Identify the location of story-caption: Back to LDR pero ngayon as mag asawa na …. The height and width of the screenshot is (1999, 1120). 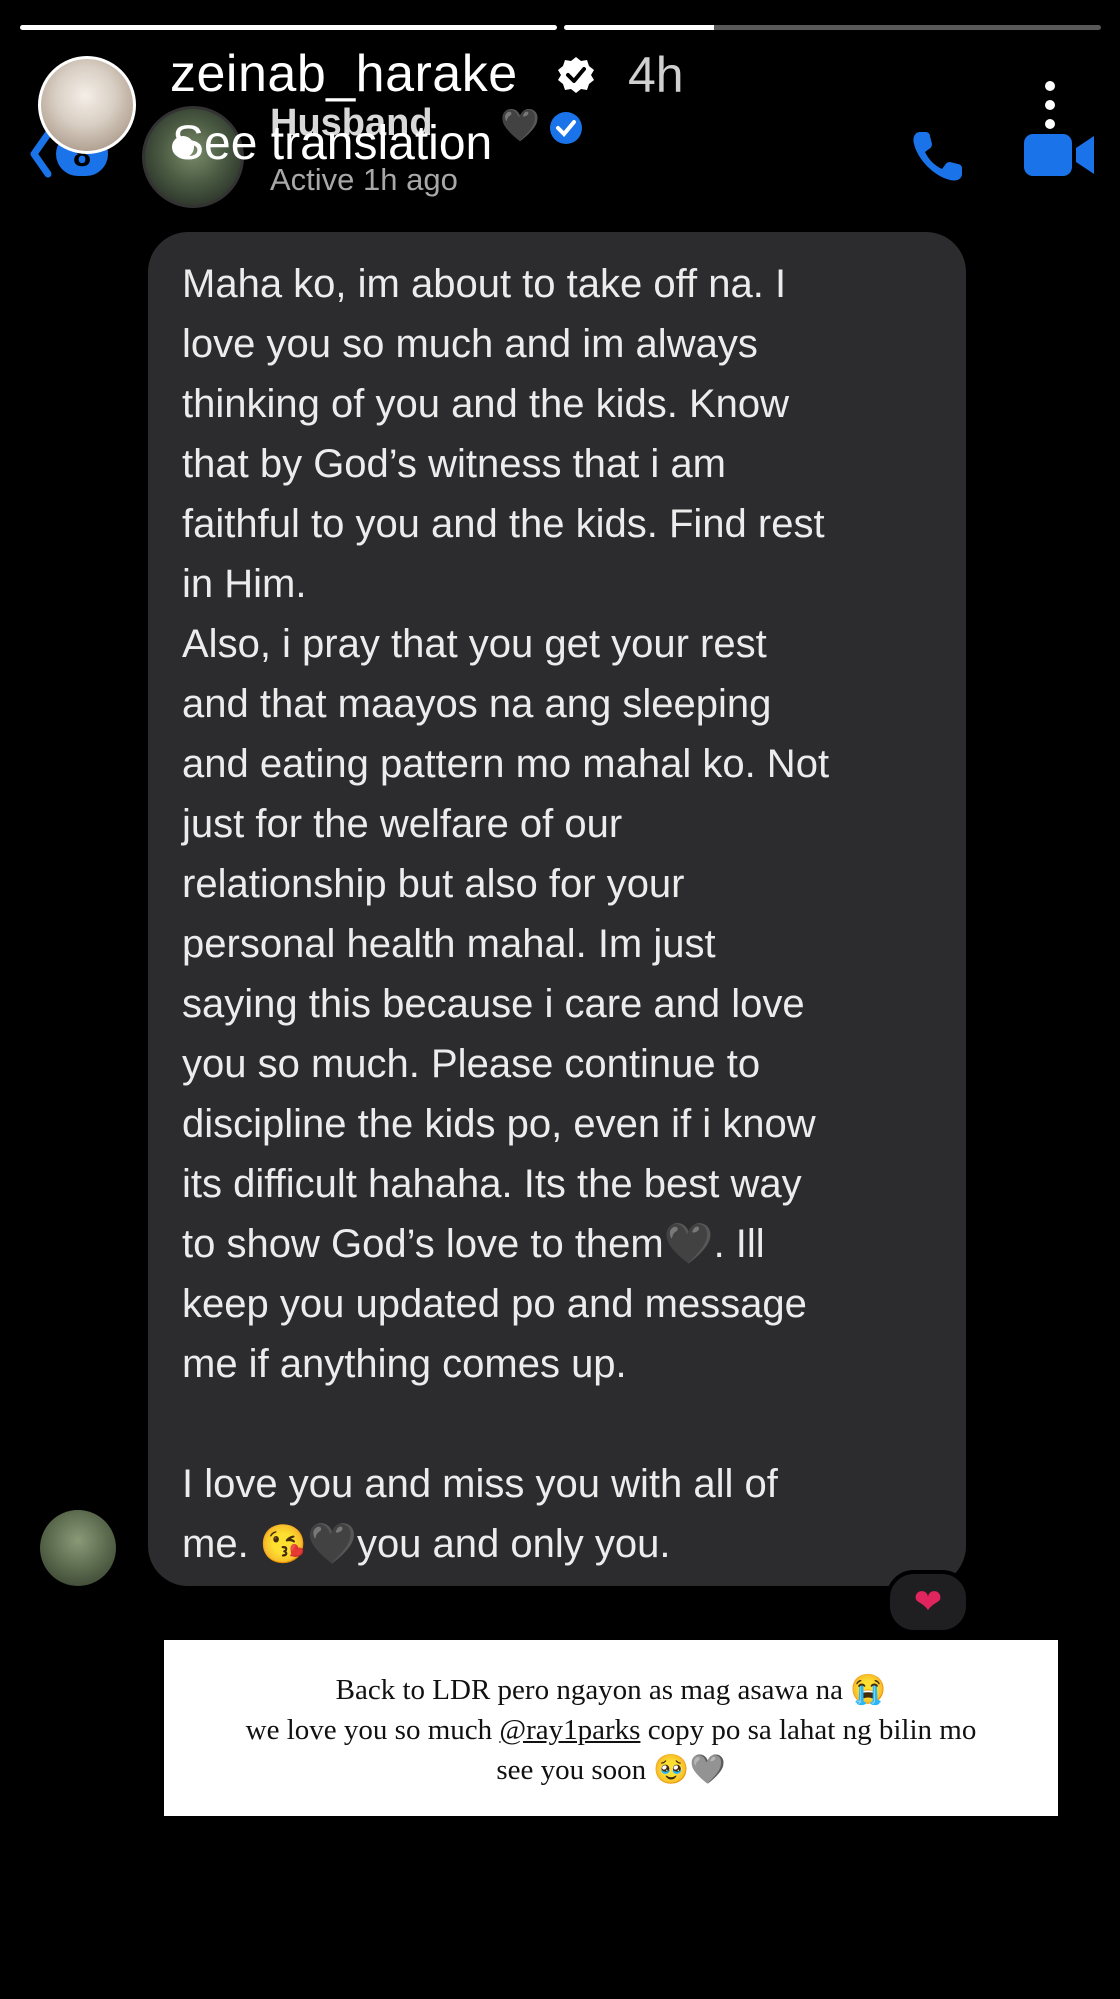
(611, 1728).